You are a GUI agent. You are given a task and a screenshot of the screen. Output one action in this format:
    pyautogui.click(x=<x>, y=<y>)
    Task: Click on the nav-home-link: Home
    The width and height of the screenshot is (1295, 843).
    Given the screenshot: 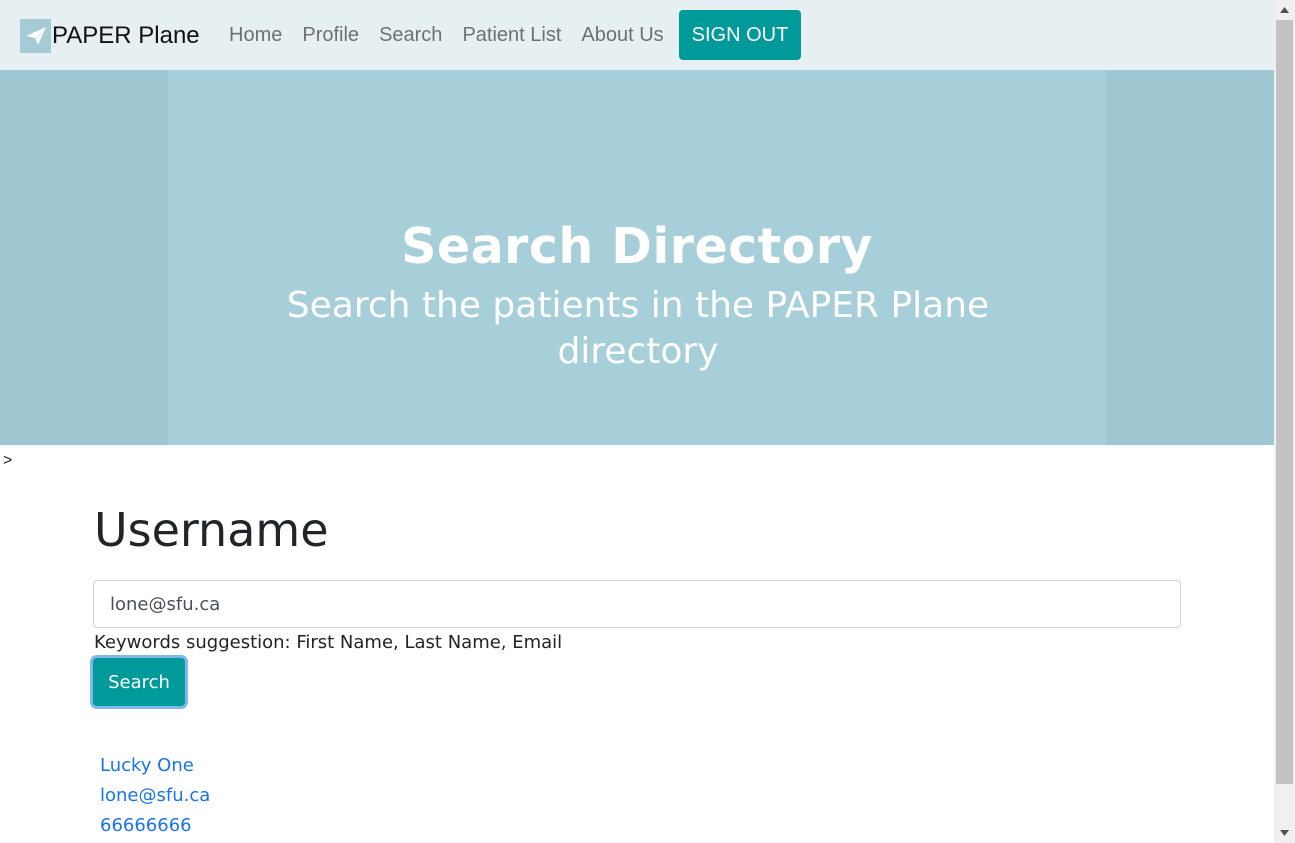 What is the action you would take?
    pyautogui.click(x=255, y=35)
    